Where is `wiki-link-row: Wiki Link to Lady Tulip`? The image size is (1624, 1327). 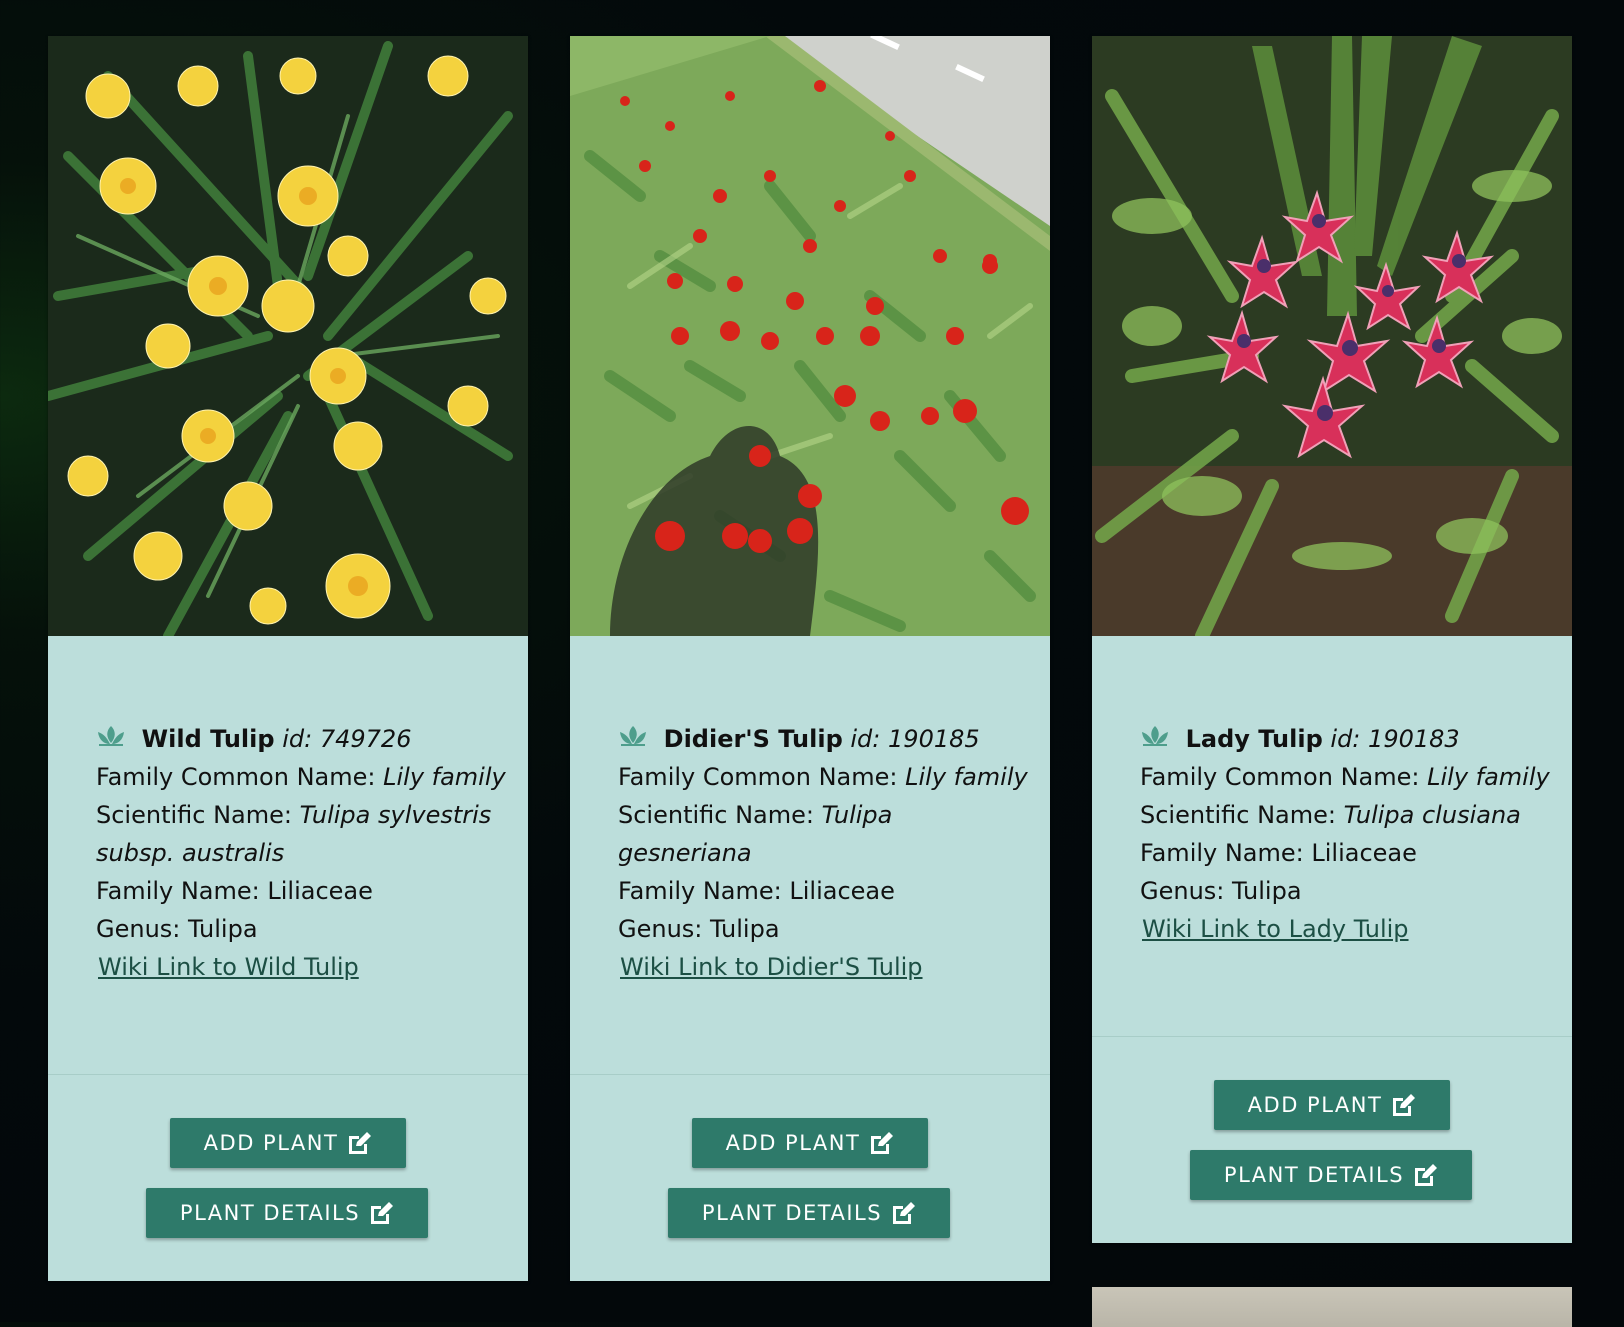
wiki-link-row: Wiki Link to Lady Tulip is located at coordinates (1345, 929).